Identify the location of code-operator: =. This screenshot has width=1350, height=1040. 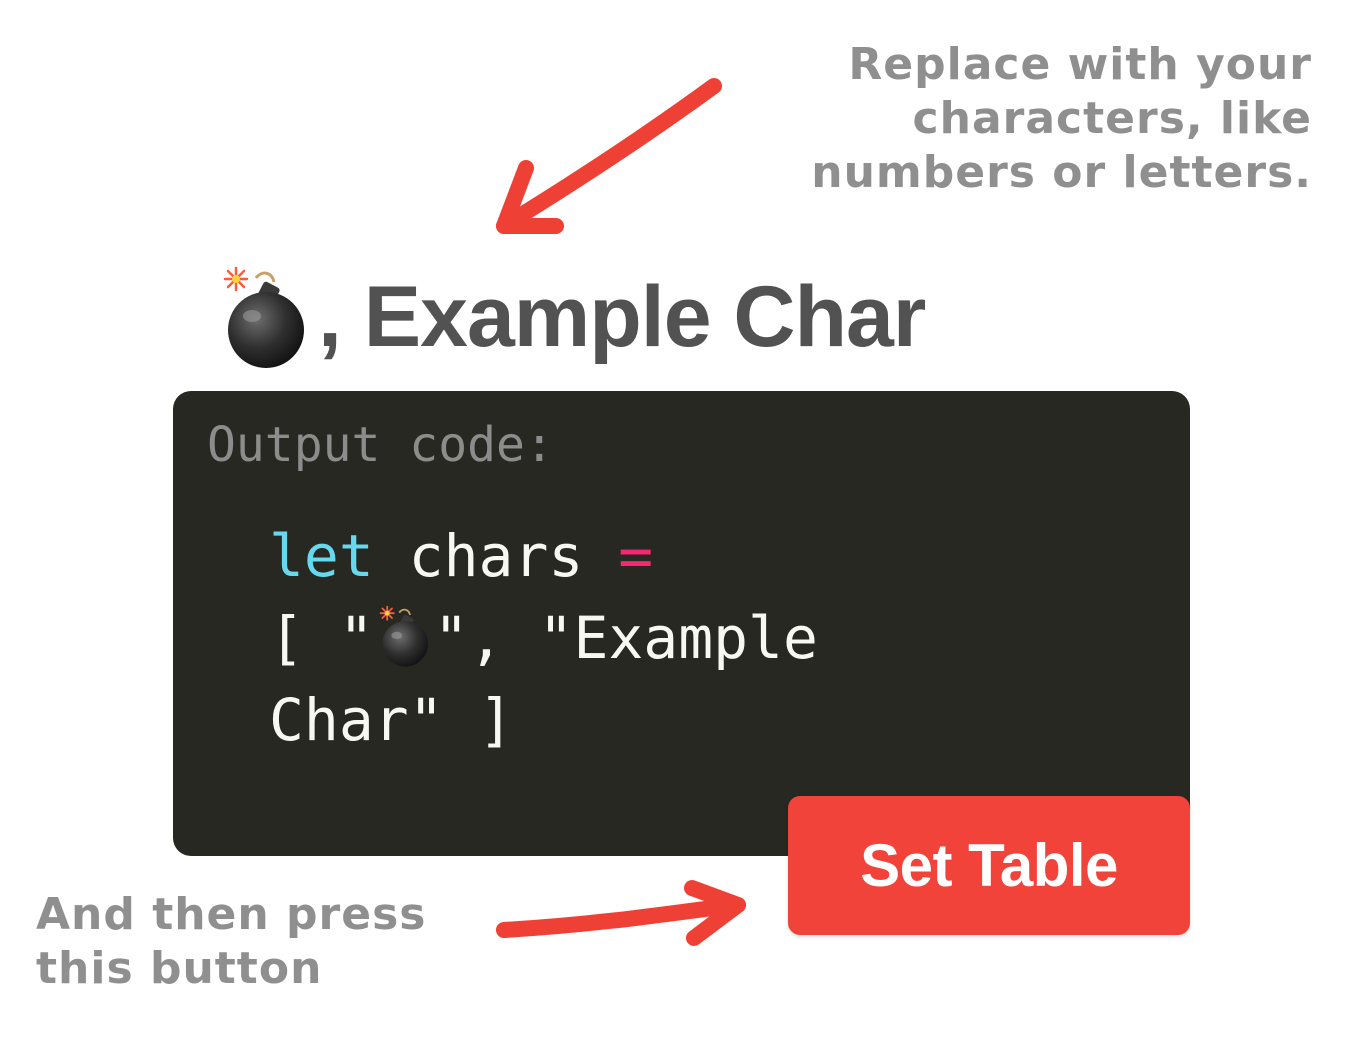
(636, 556).